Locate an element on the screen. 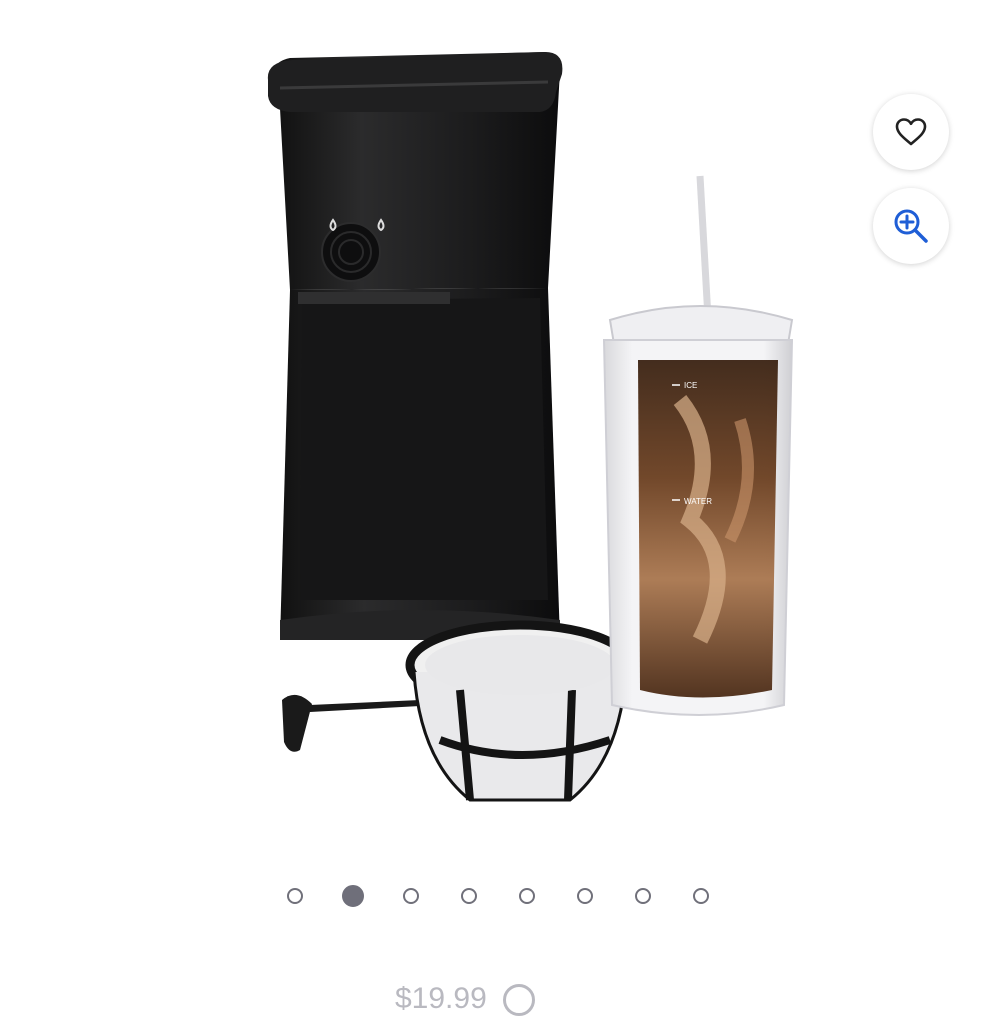 The image size is (1000, 1016). coffee-filter is located at coordinates (520, 711).